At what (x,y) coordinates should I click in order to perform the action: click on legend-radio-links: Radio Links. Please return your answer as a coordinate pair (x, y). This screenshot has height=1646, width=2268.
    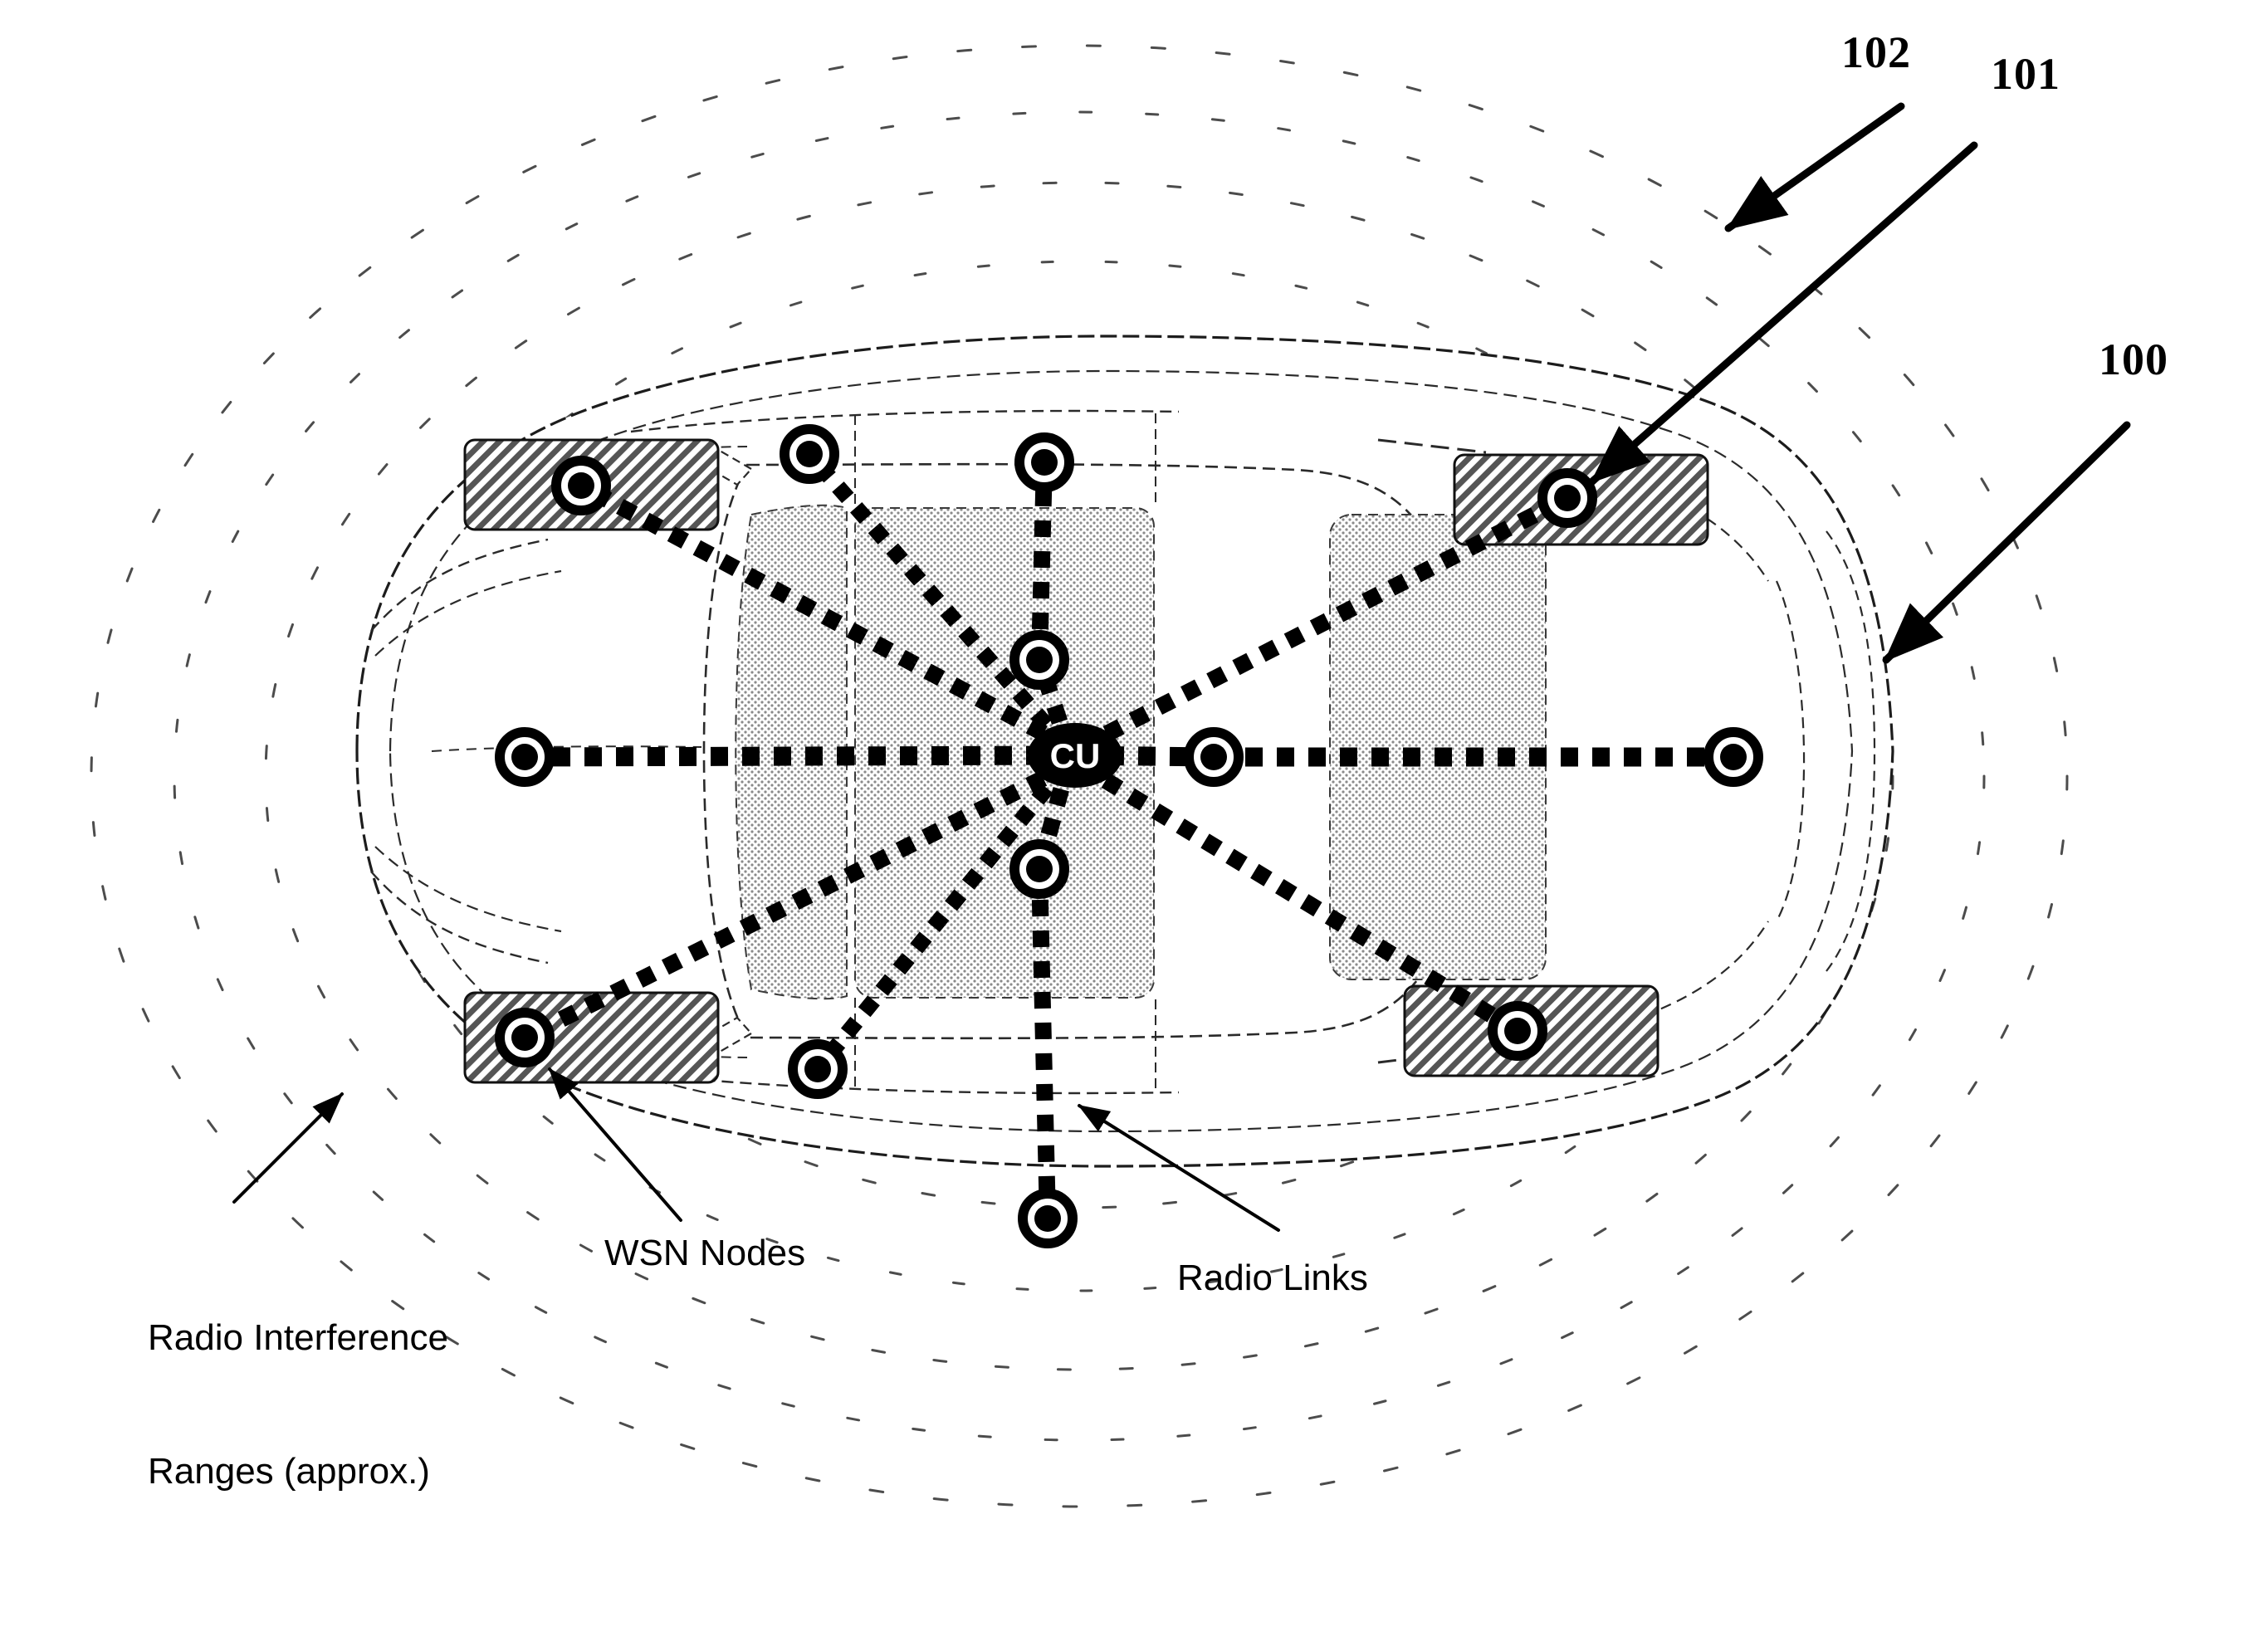
    Looking at the image, I should click on (1272, 1278).